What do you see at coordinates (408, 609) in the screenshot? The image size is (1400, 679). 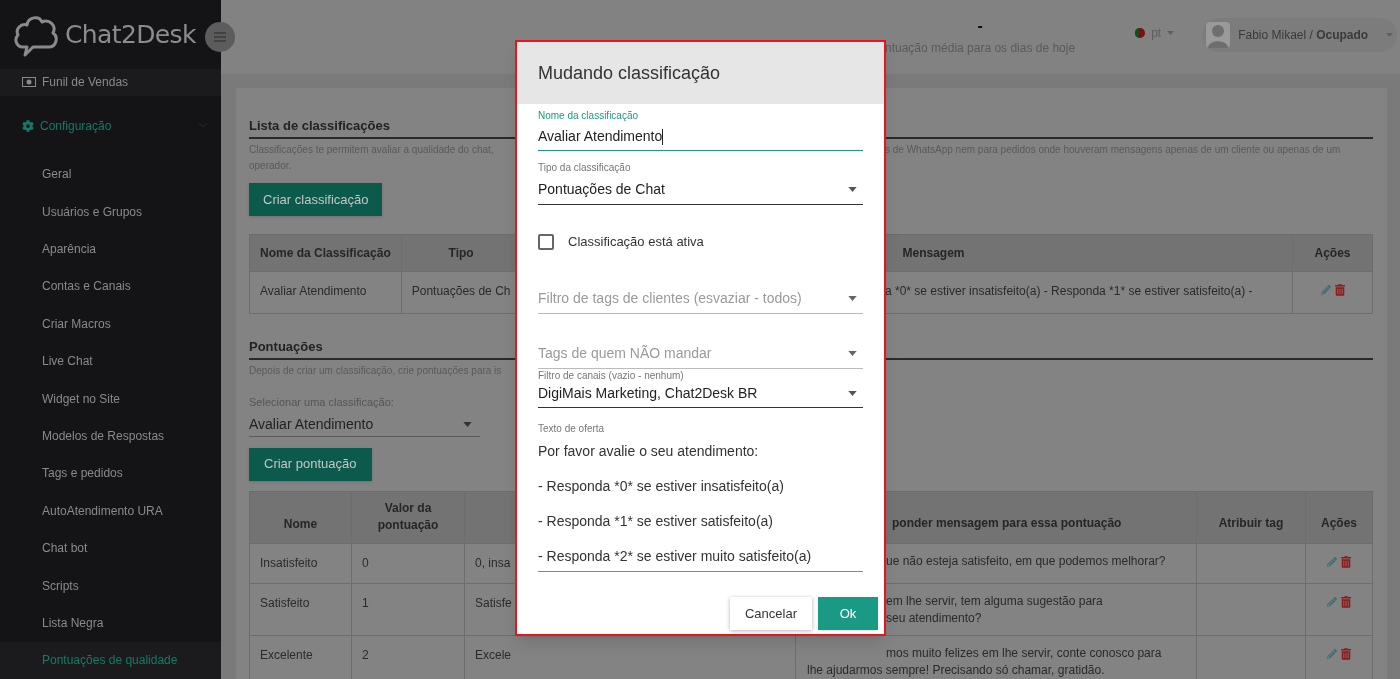 I see `table-cell: 1` at bounding box center [408, 609].